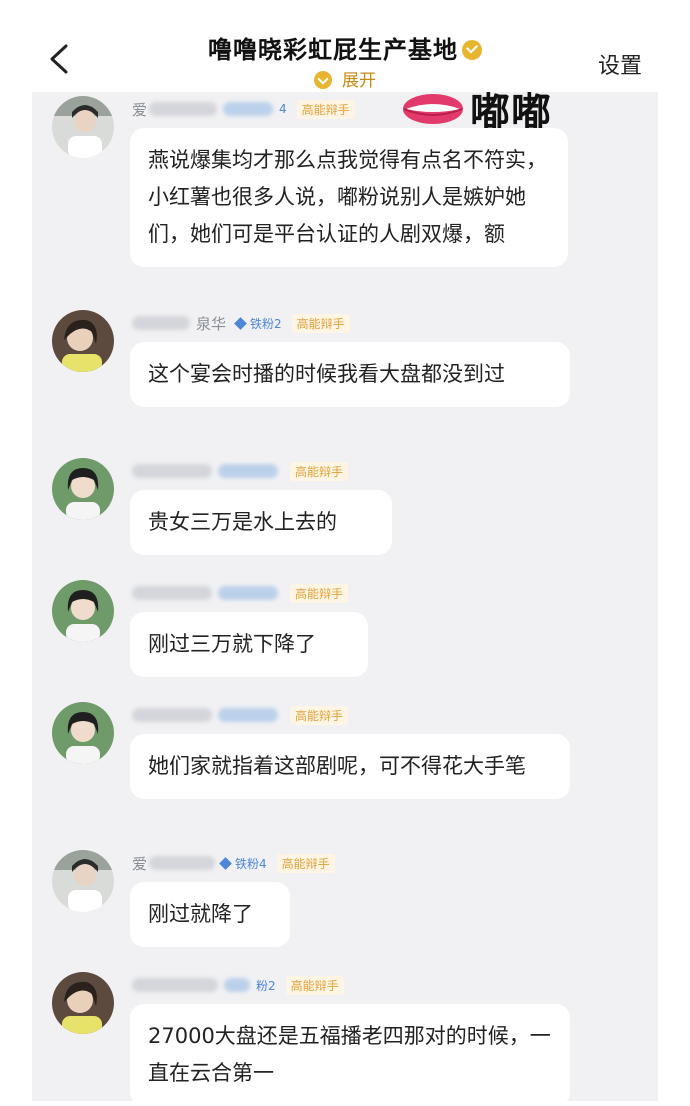 This screenshot has width=690, height=1106. Describe the element at coordinates (249, 644) in the screenshot. I see `message-bubble: 刚过三万就下降了` at that location.